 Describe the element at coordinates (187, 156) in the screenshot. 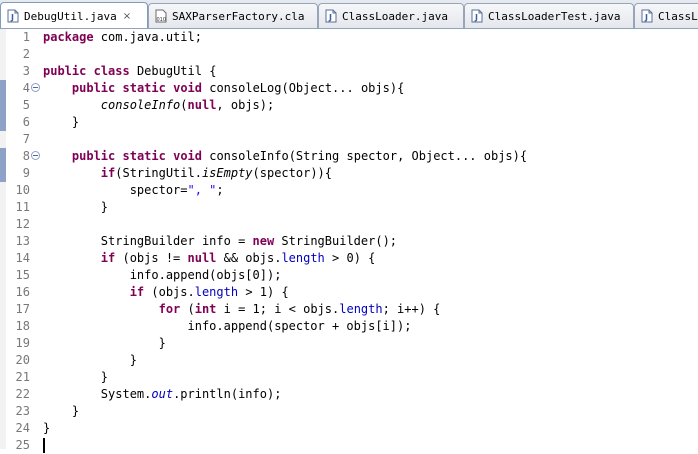

I see `code-token: void` at that location.